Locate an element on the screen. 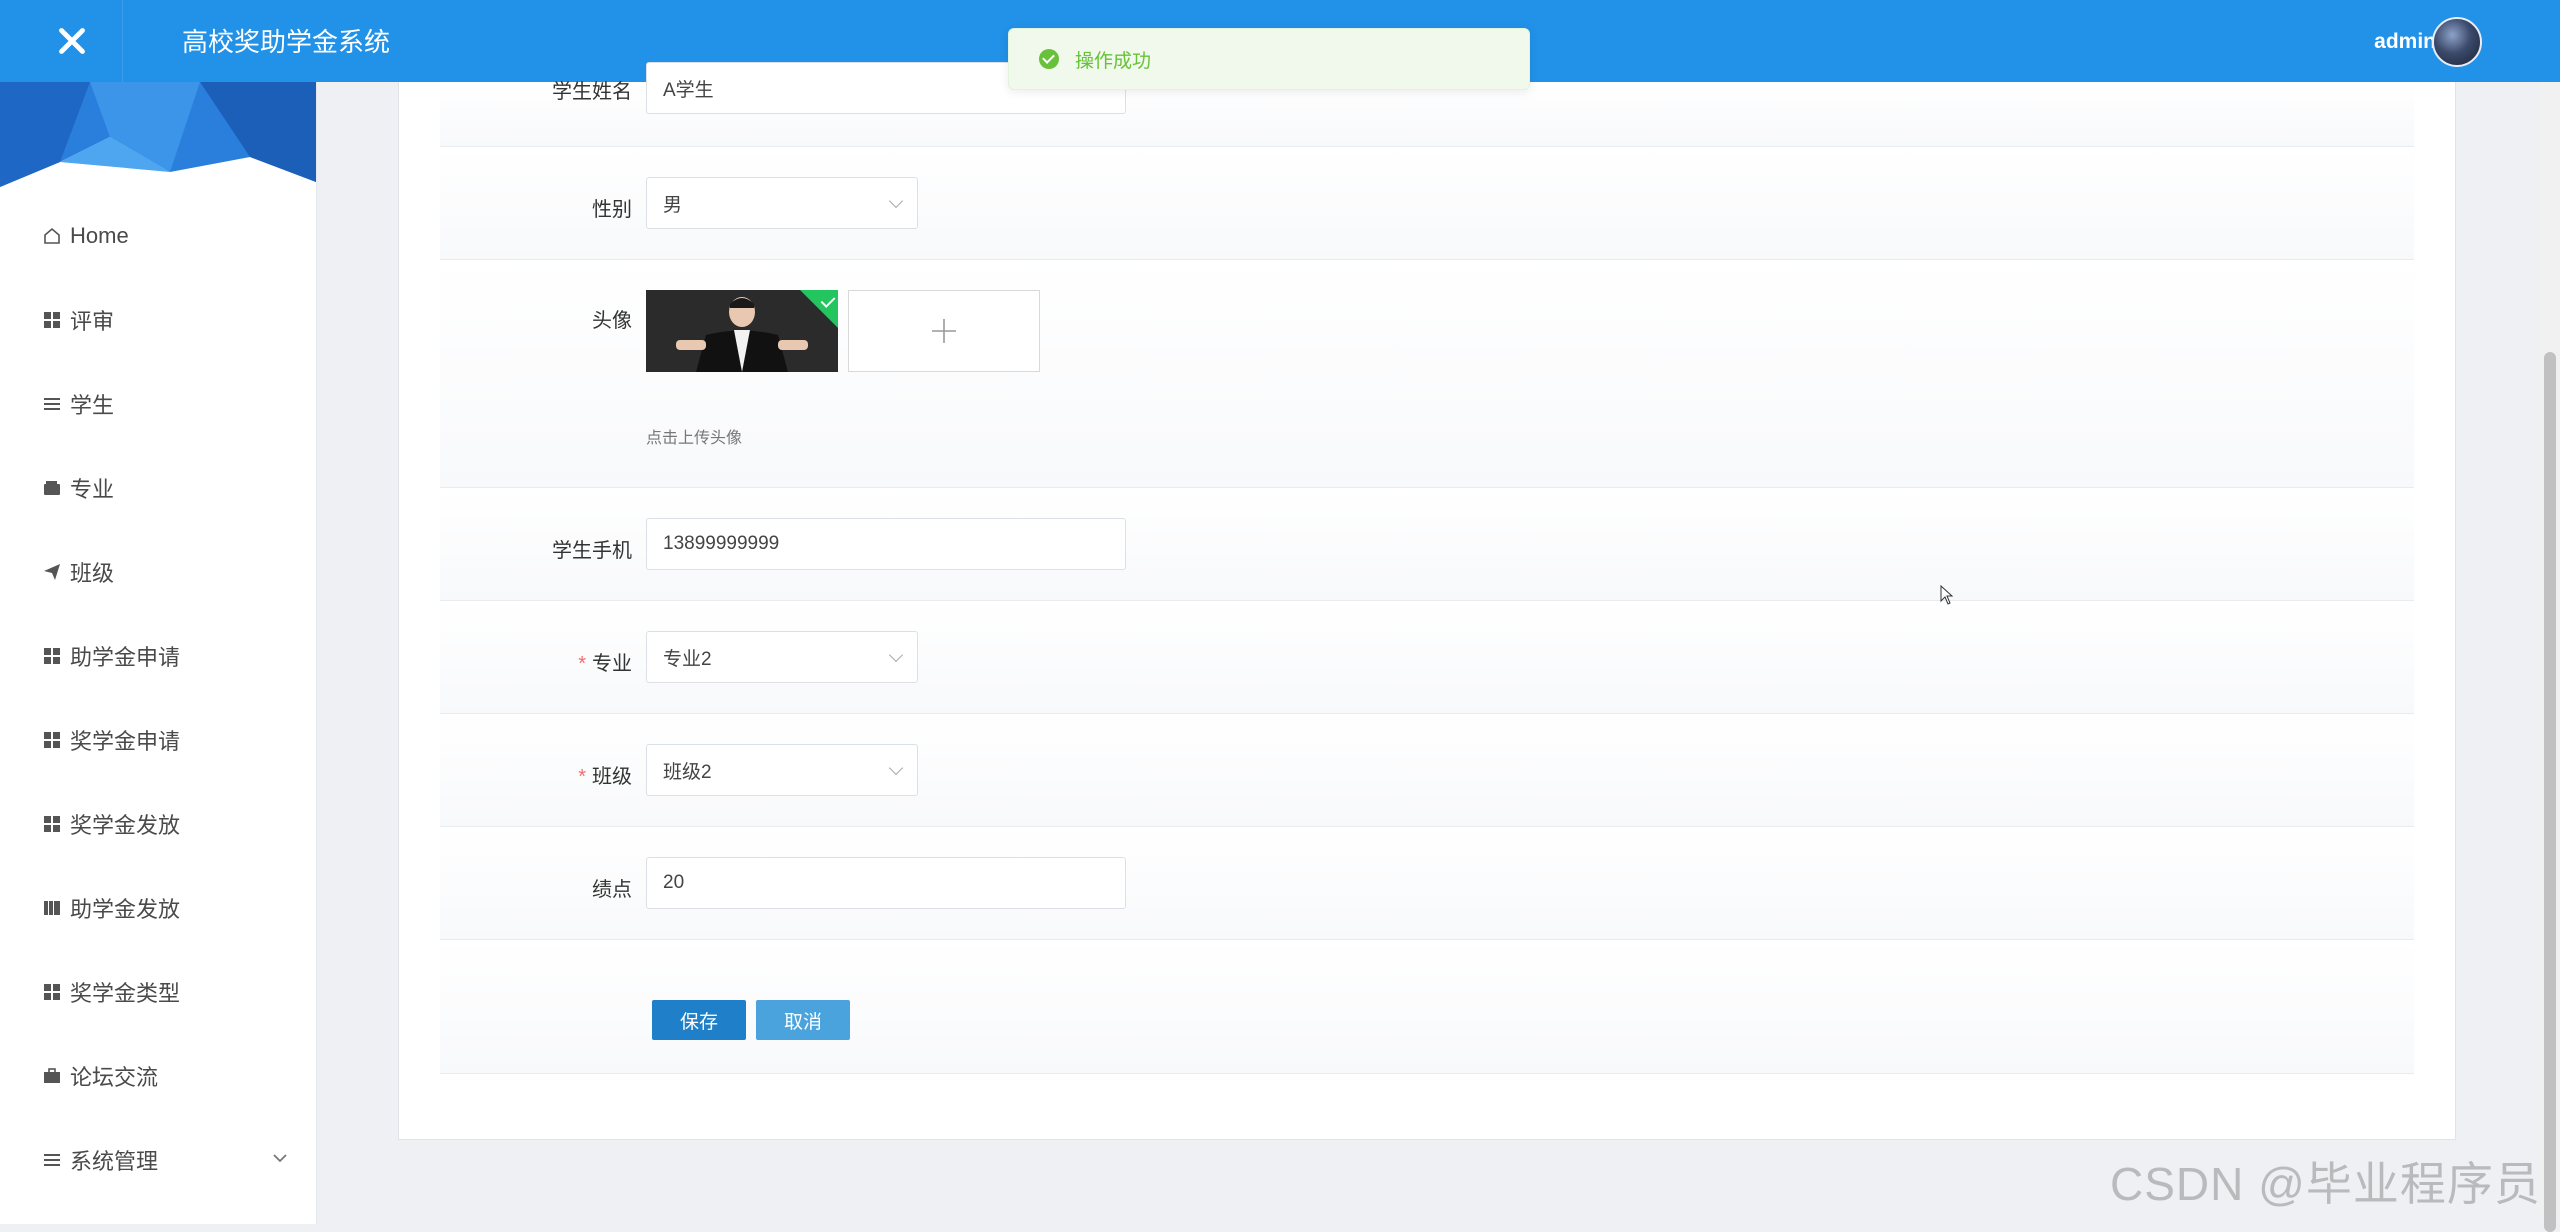 The width and height of the screenshot is (2560, 1232). form-row-gpa: 绩点 20 is located at coordinates (1427, 883).